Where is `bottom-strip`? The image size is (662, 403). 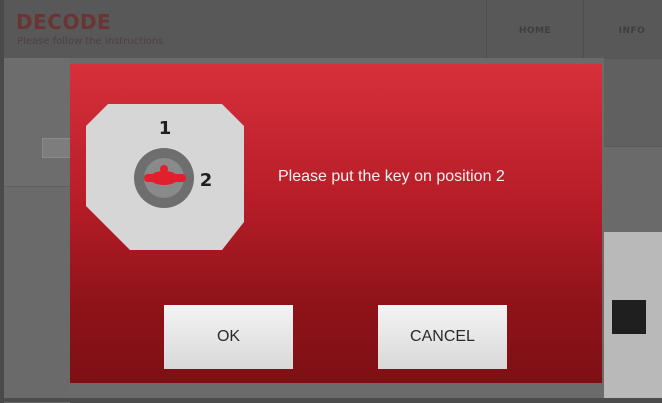 bottom-strip is located at coordinates (333, 400).